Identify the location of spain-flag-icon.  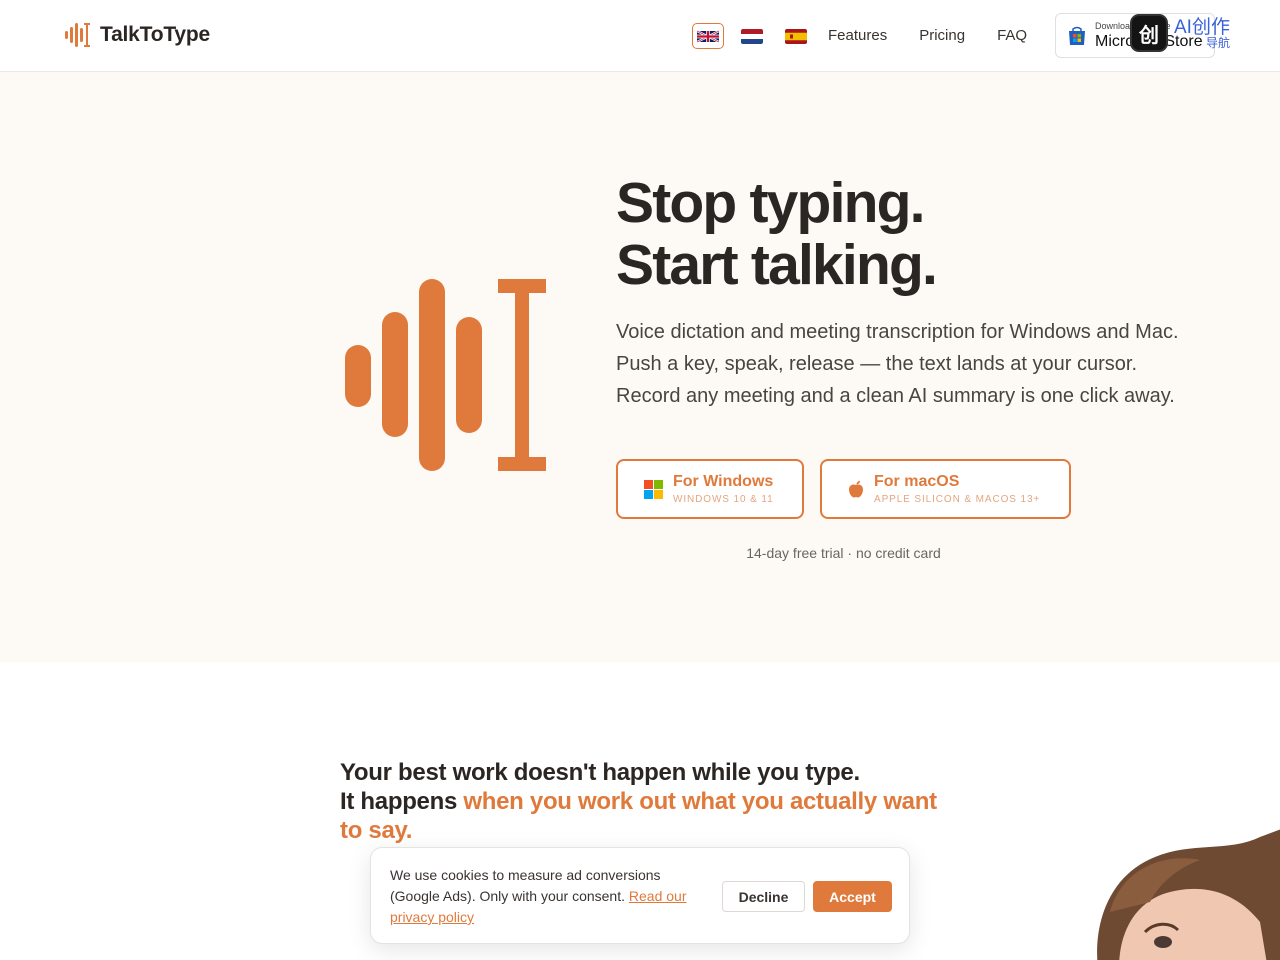
(796, 36).